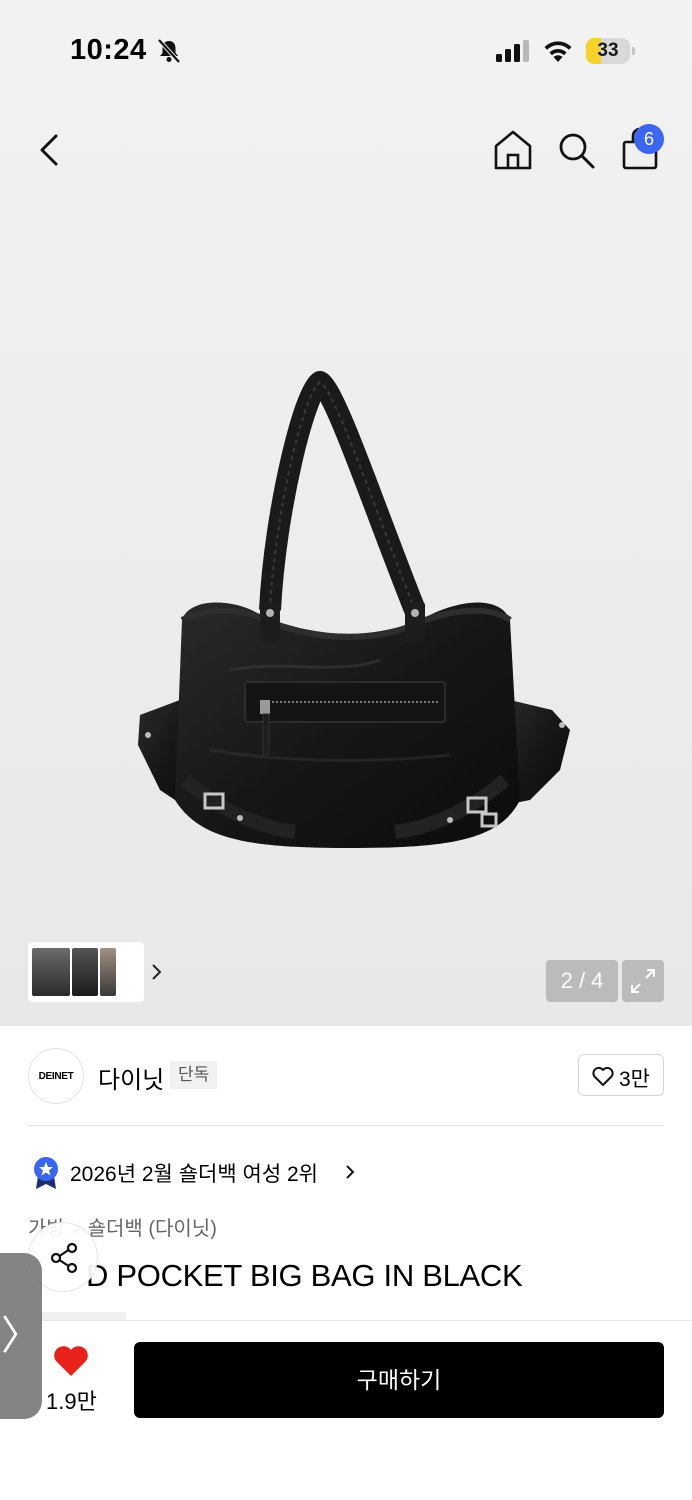 This screenshot has height=1500, width=692. What do you see at coordinates (512, 51) in the screenshot?
I see `cellular-signal-icon` at bounding box center [512, 51].